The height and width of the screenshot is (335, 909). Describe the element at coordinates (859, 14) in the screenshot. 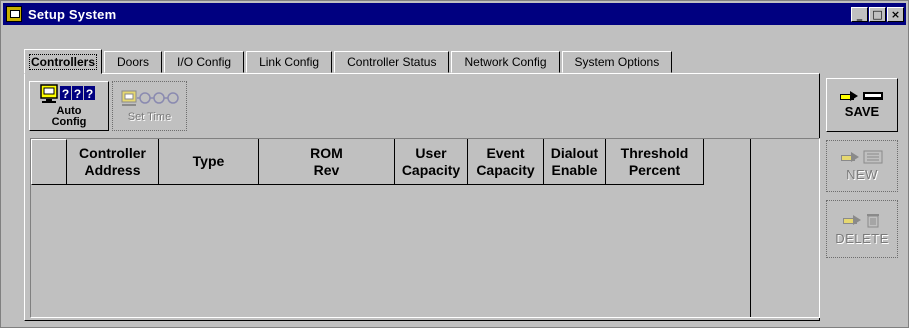

I see `minimize-button: _` at that location.